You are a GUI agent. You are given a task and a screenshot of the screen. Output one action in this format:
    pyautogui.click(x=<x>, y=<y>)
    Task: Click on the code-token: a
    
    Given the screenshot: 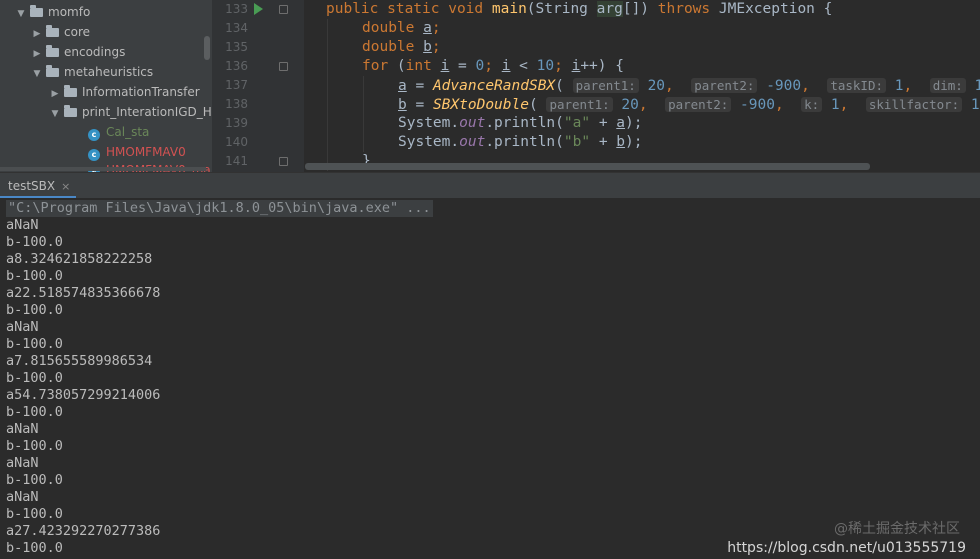 What is the action you would take?
    pyautogui.click(x=621, y=123)
    